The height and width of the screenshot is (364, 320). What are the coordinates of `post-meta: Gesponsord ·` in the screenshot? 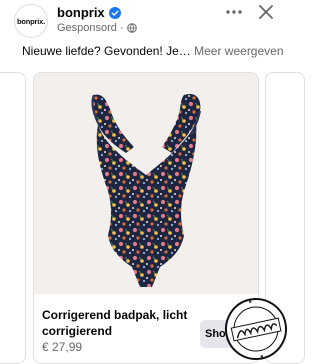 It's located at (97, 28).